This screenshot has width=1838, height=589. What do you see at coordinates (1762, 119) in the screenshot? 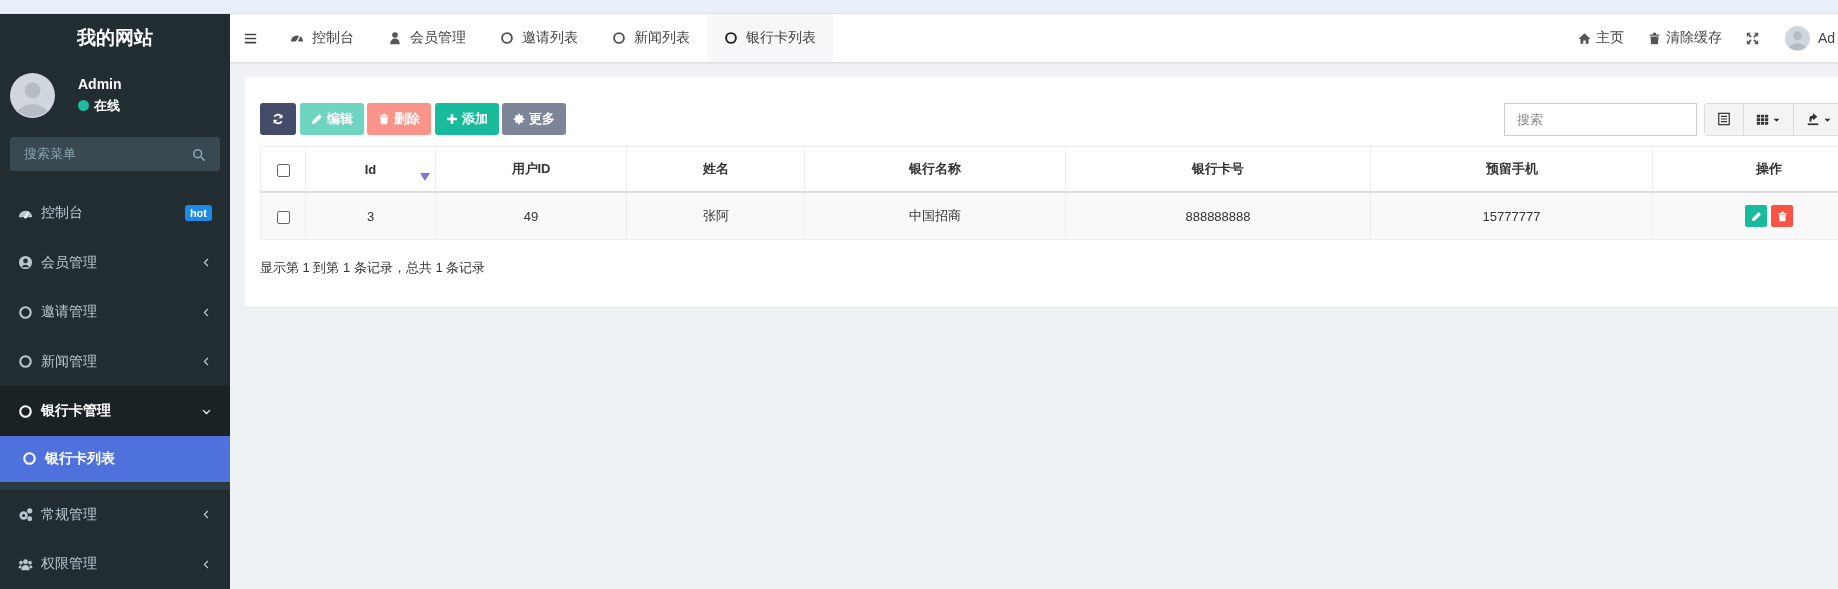
I see `grid-icon` at bounding box center [1762, 119].